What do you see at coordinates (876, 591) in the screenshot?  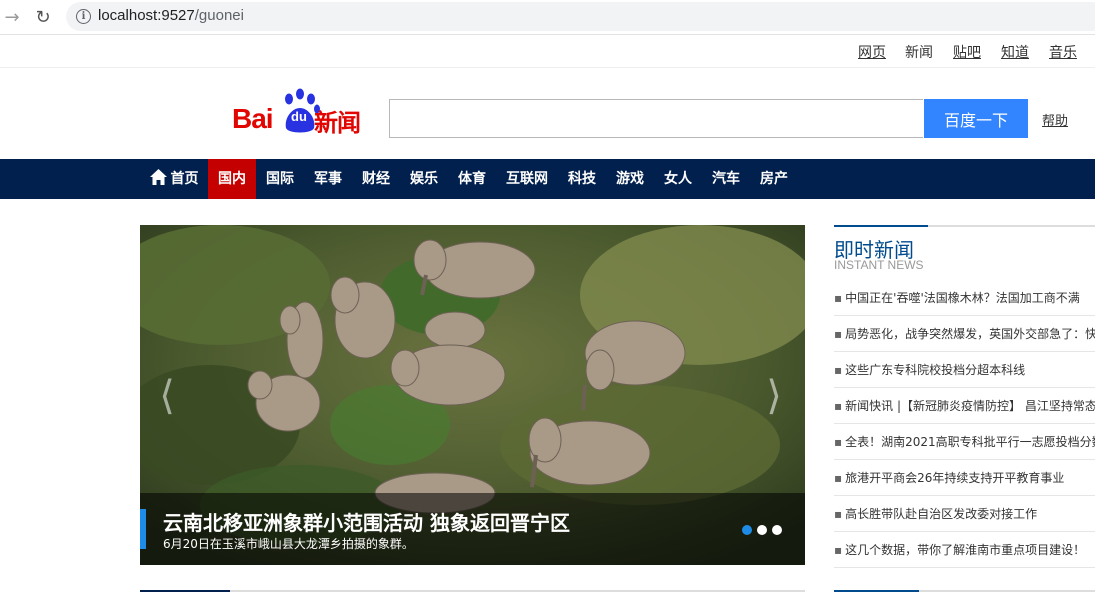 I see `panel-bottom-accent` at bounding box center [876, 591].